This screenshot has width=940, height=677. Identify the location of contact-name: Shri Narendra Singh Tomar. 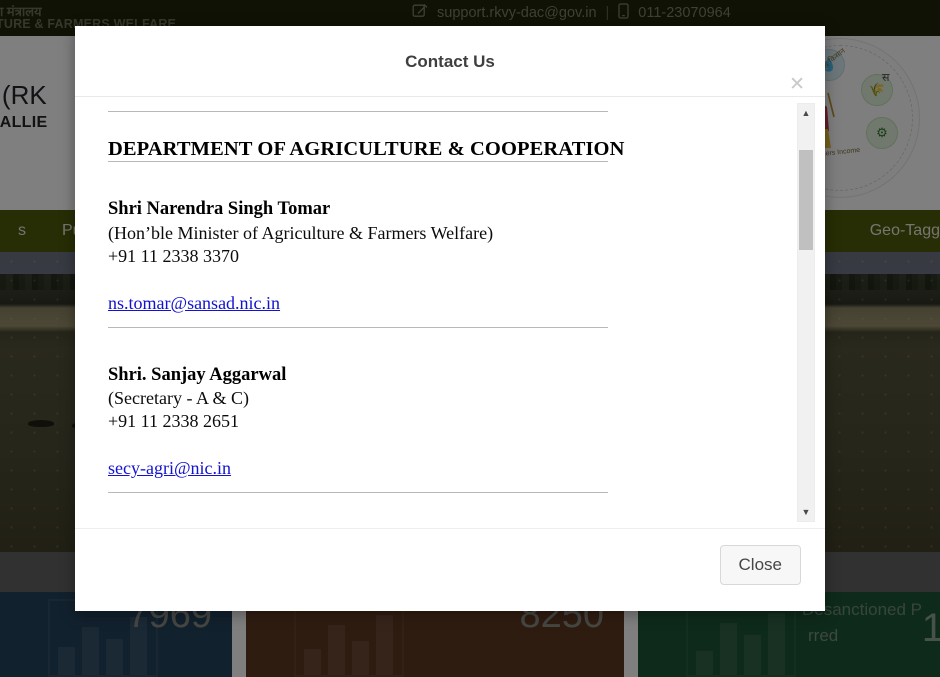
(219, 209).